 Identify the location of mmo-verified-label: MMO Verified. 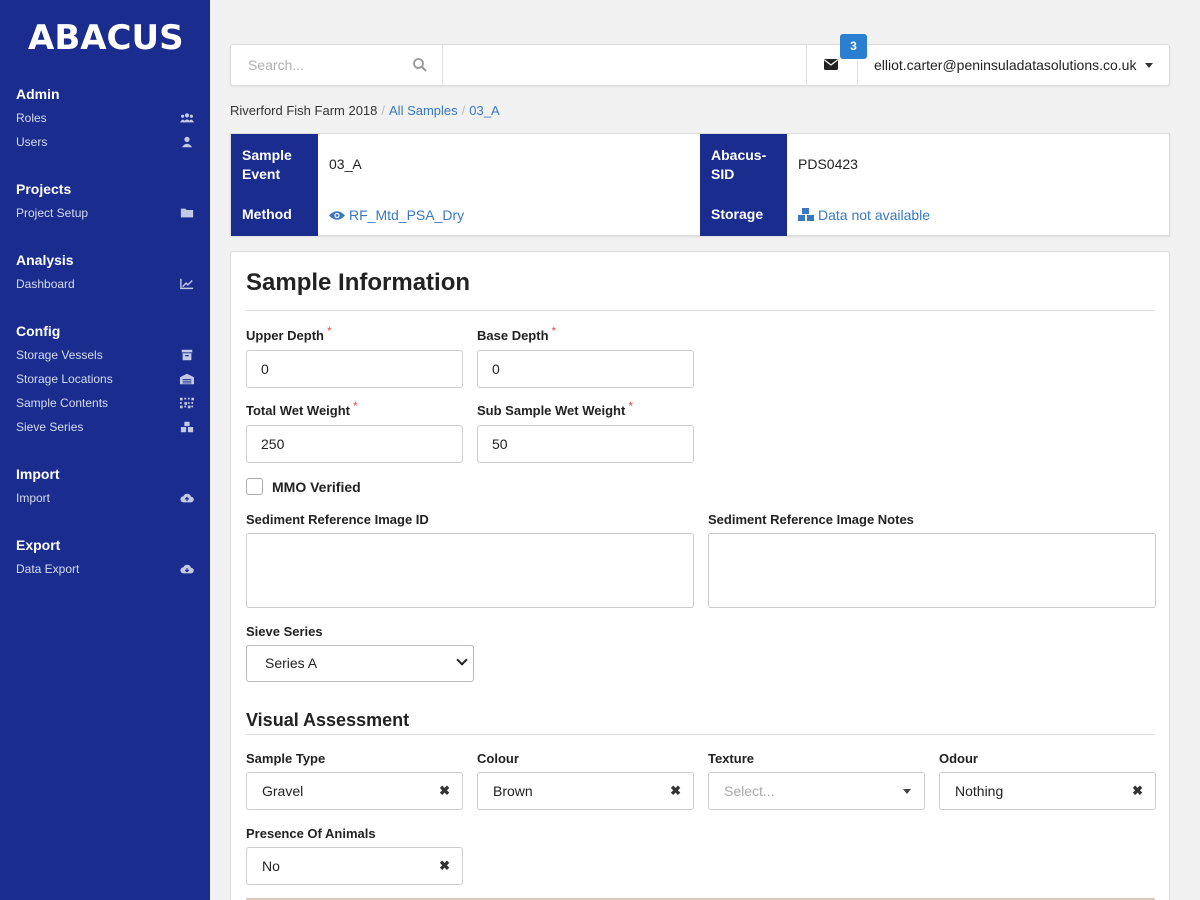
(316, 487).